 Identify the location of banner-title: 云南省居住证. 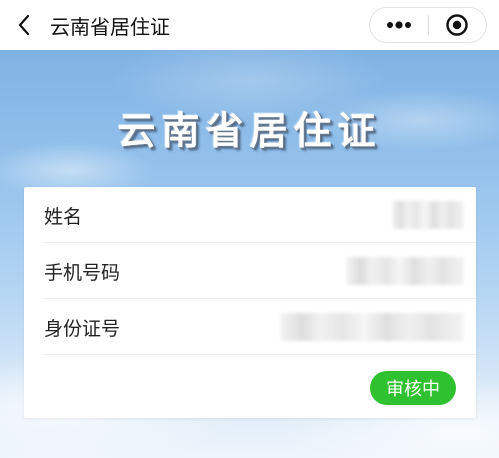
(249, 130).